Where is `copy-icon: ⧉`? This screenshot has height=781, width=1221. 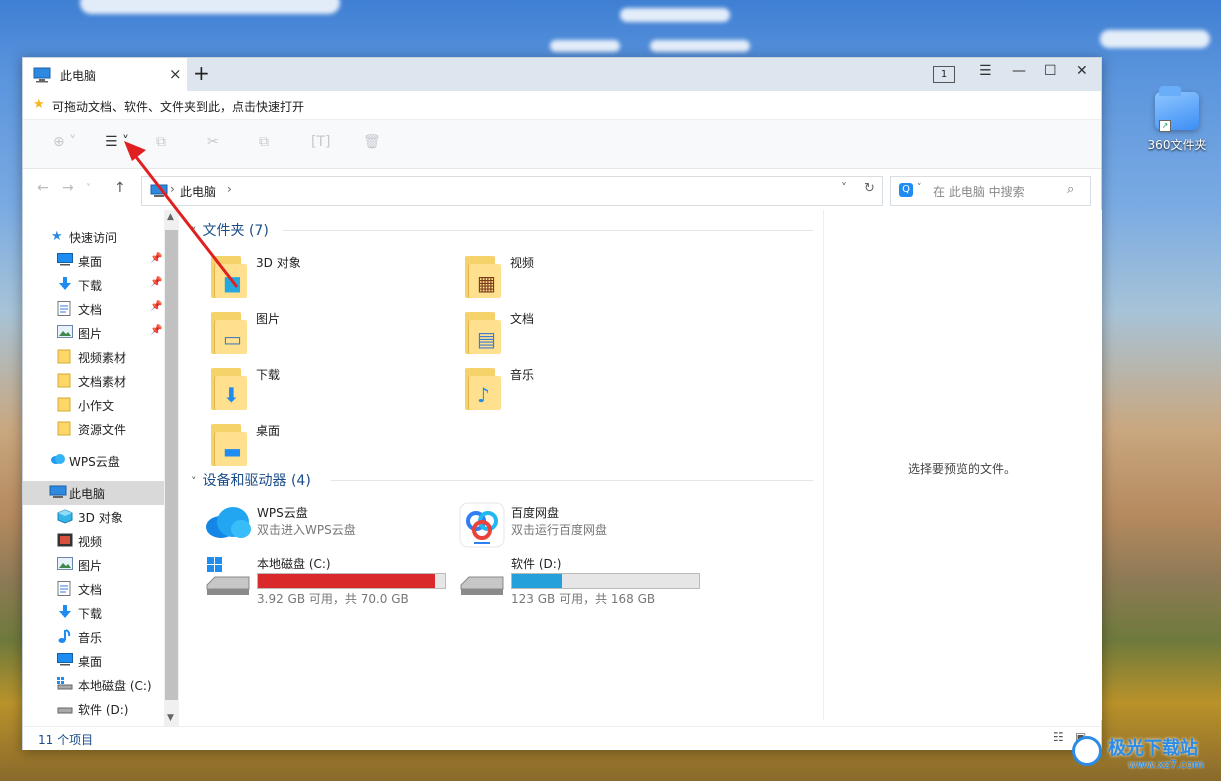 copy-icon: ⧉ is located at coordinates (161, 142).